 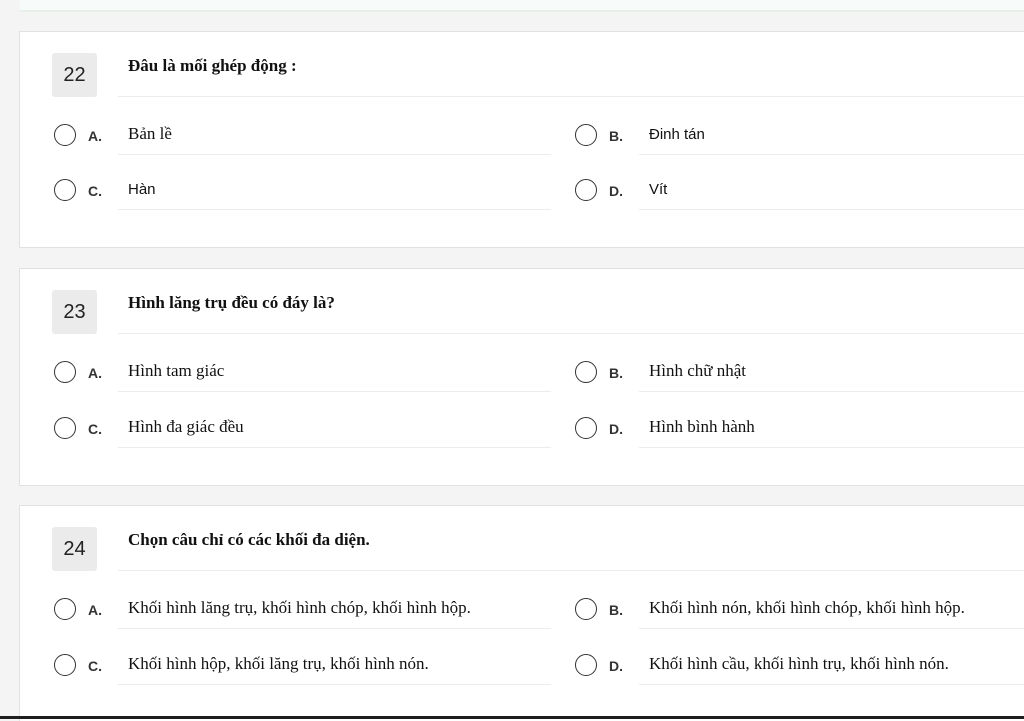 What do you see at coordinates (702, 426) in the screenshot?
I see `option-text: Hình bình hành` at bounding box center [702, 426].